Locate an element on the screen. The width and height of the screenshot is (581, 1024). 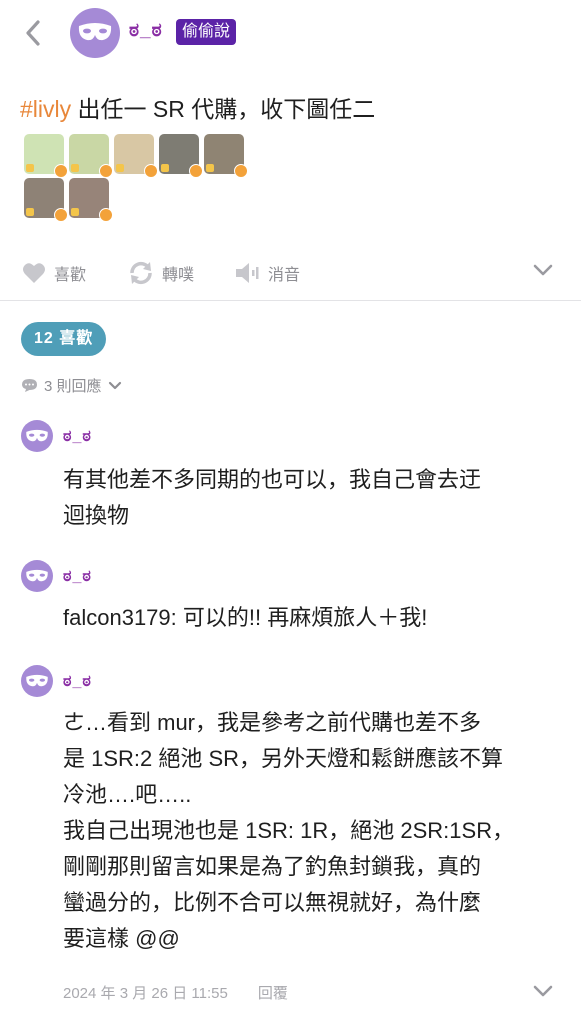
like-button: 喜歡 is located at coordinates (54, 273).